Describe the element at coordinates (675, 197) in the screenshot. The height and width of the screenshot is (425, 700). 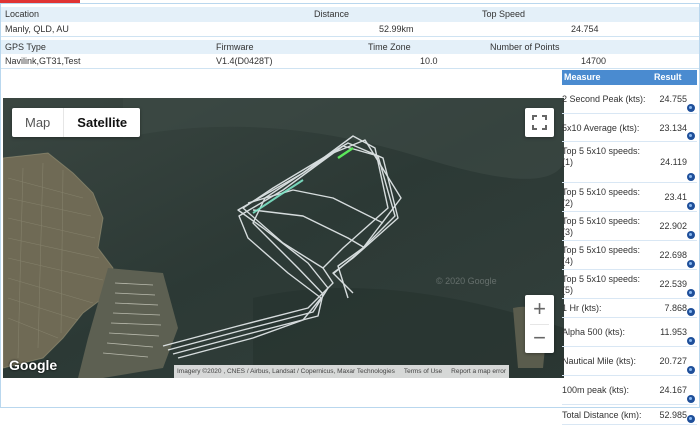
I see `stats-row-value: 23.41` at that location.